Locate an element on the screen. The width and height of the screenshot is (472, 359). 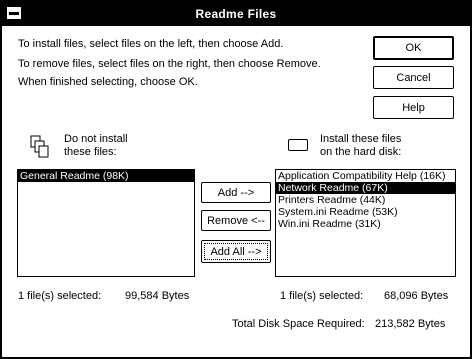
dialog-title: Readme Files is located at coordinates (236, 14).